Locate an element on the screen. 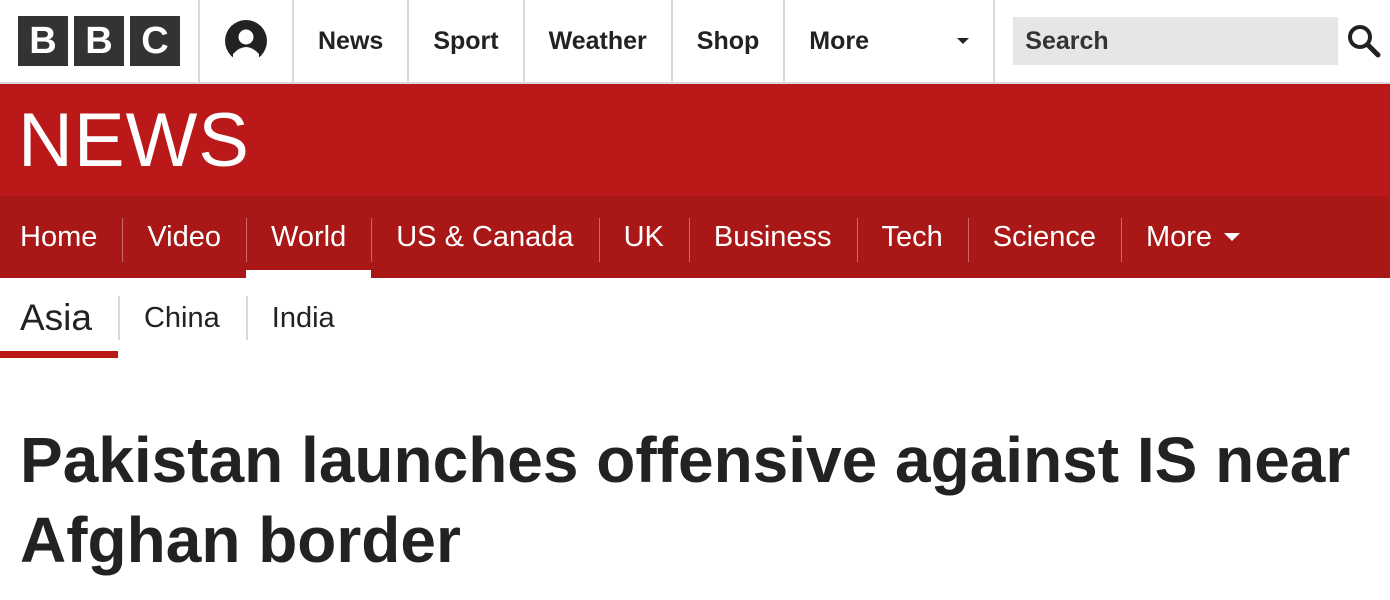 This screenshot has width=1390, height=600. topnav-sport: Sport is located at coordinates (467, 41).